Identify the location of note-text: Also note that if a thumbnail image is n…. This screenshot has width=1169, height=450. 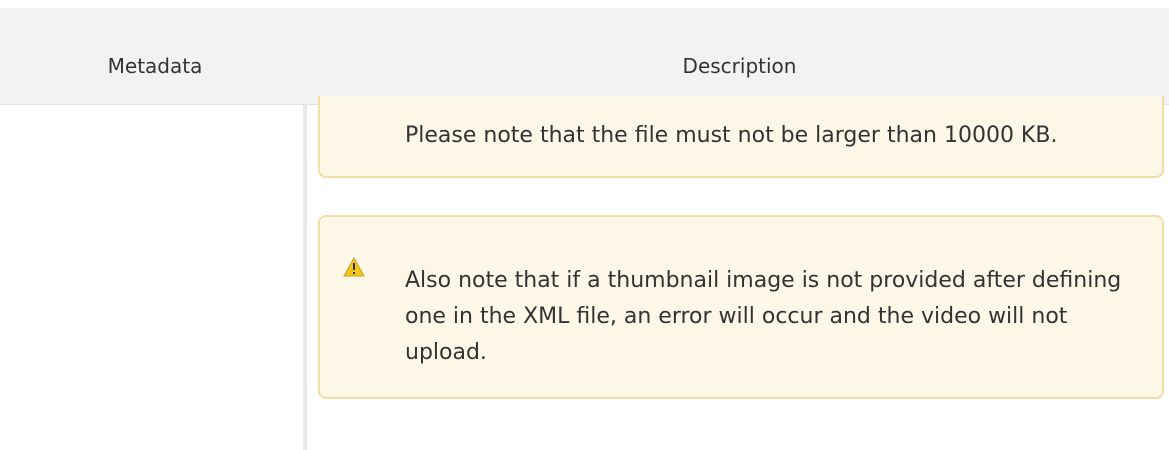
(763, 316).